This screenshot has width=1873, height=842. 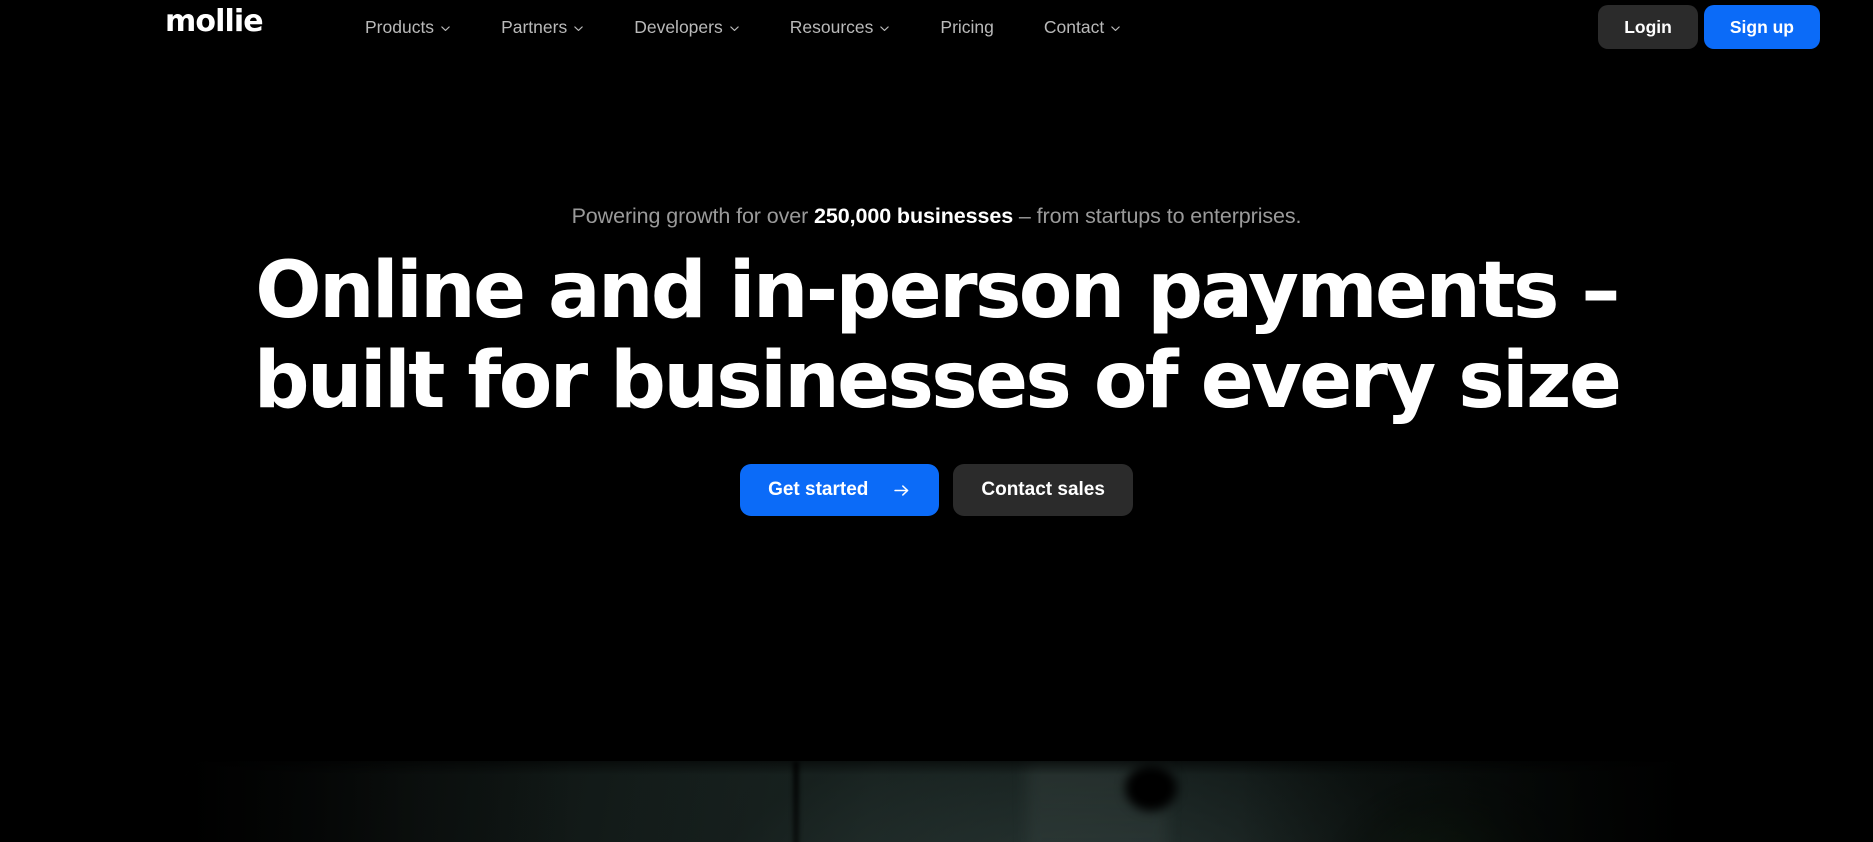 What do you see at coordinates (1043, 490) in the screenshot?
I see `contact-sales-button: Contact sales` at bounding box center [1043, 490].